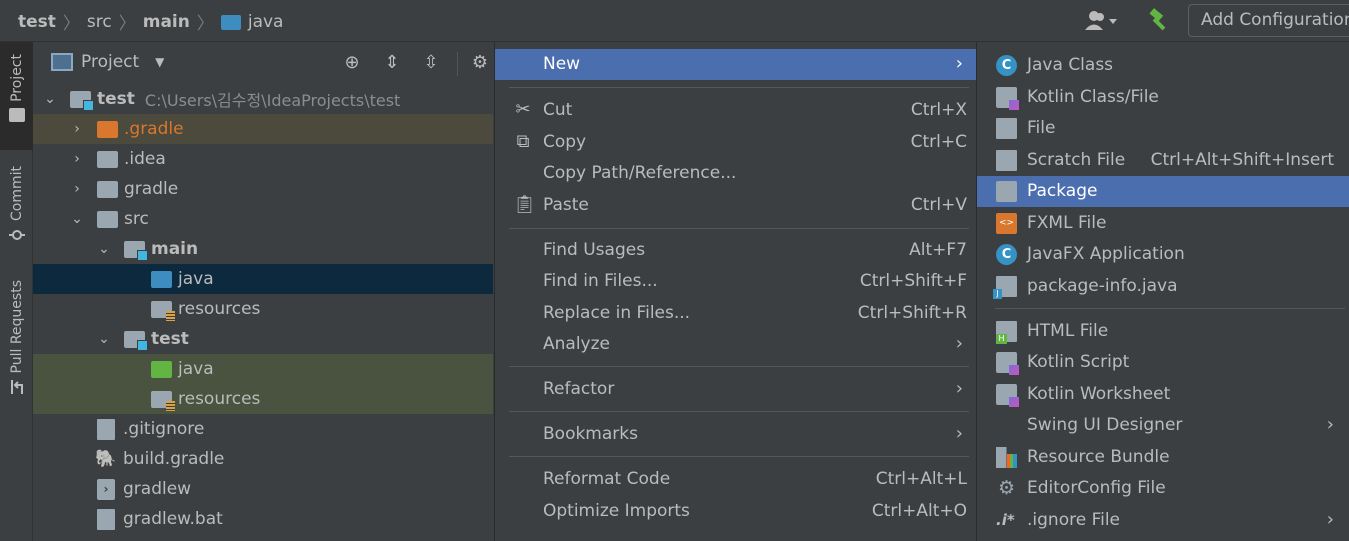 This screenshot has height=541, width=1349. Describe the element at coordinates (1163, 286) in the screenshot. I see `submenu-item-package-info: package-info.java` at that location.